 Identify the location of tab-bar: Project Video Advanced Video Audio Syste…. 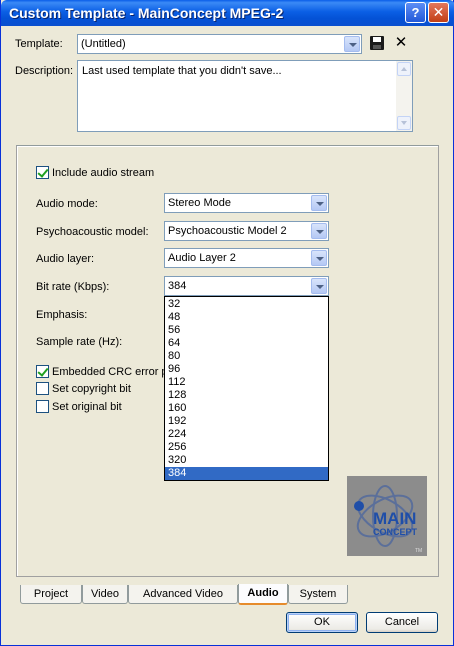
(227, 594).